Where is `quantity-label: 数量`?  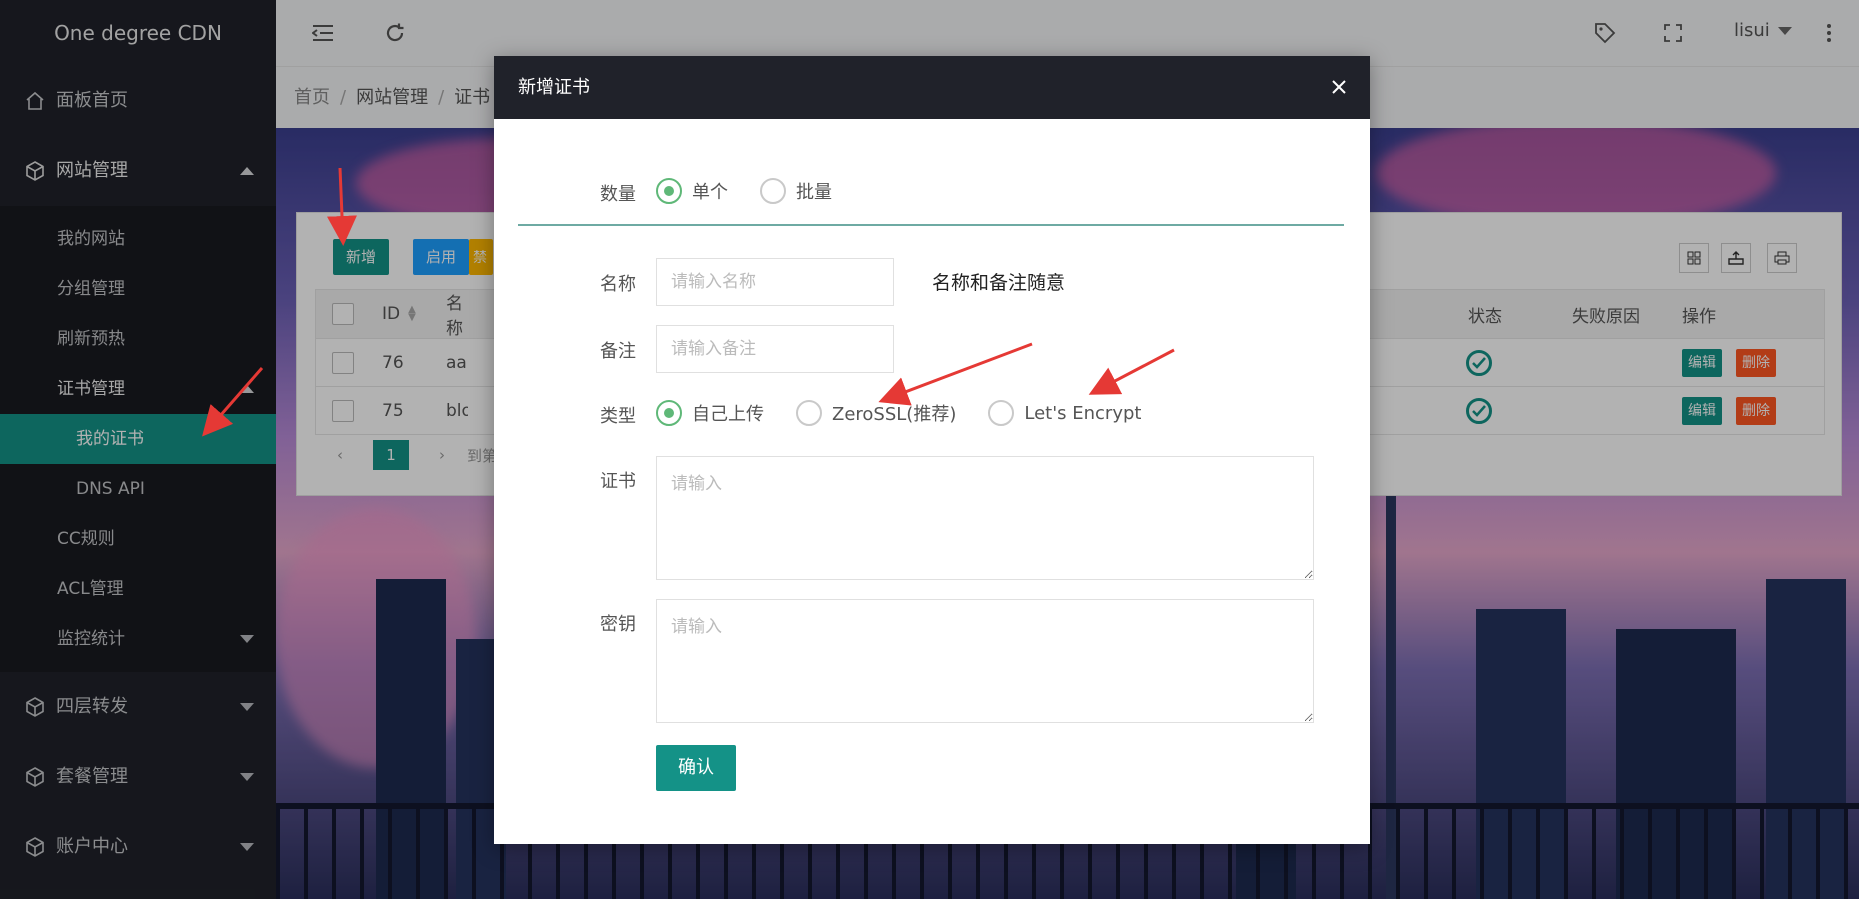 quantity-label: 数量 is located at coordinates (618, 194).